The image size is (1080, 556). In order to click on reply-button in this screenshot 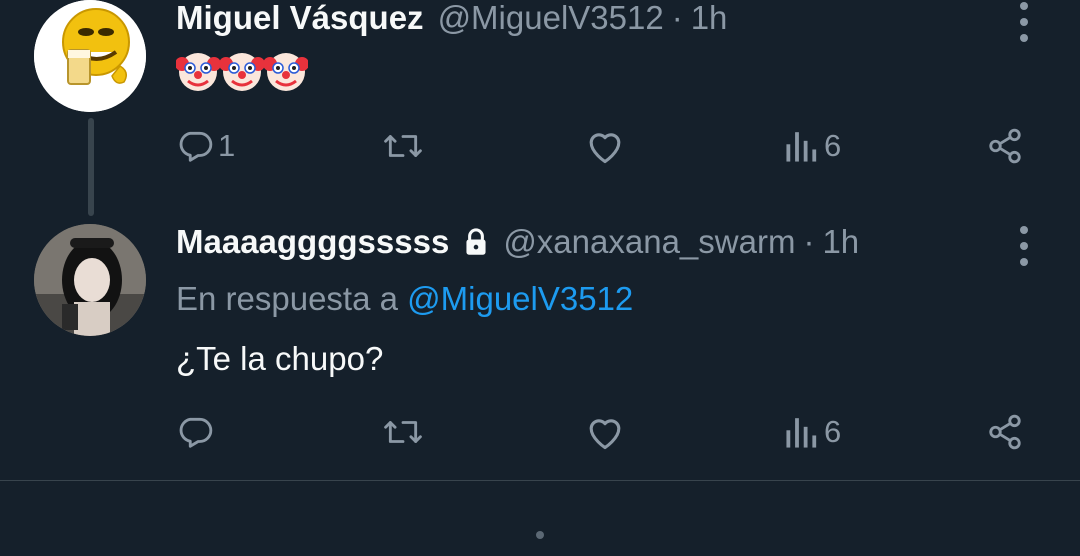, I will do `click(197, 432)`.